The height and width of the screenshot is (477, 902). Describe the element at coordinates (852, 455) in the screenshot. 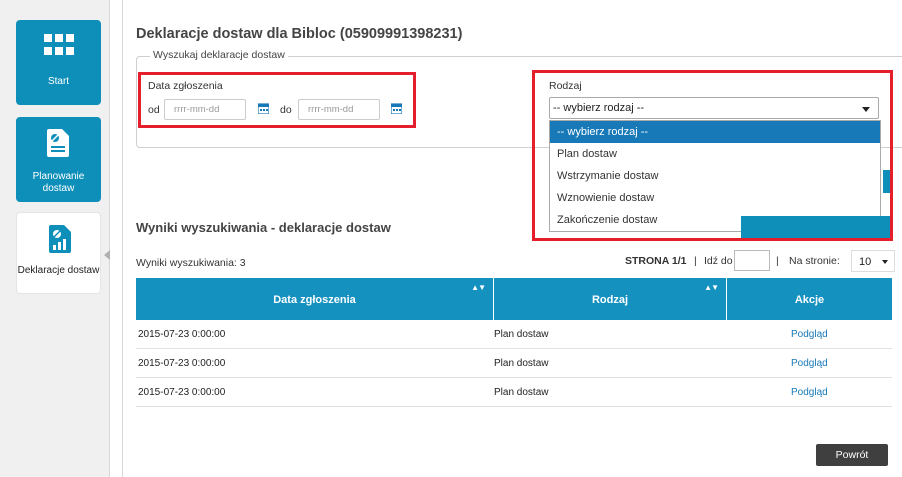

I see `back-button: Powrót` at that location.